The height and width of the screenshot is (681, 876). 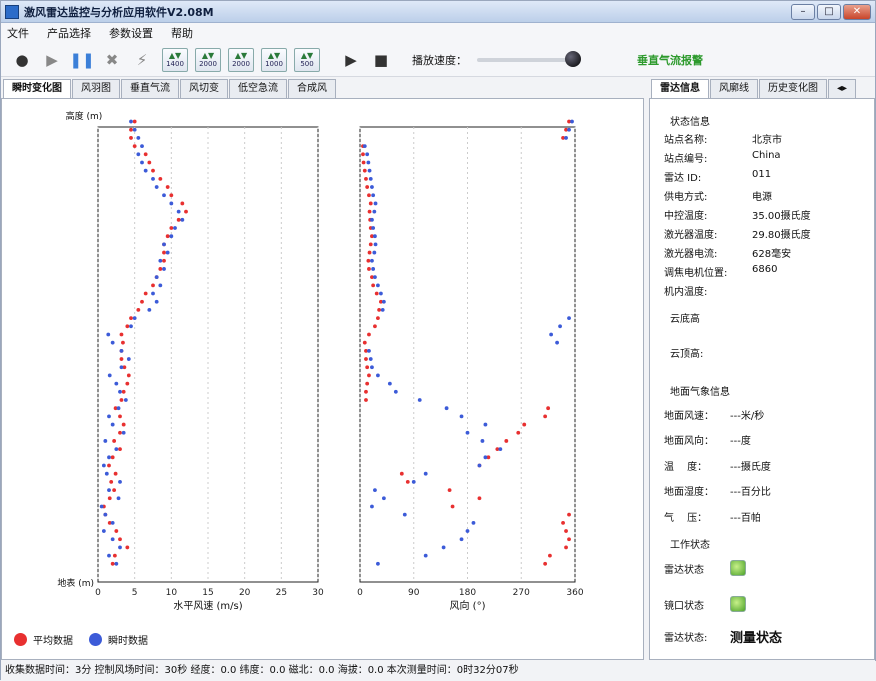 What do you see at coordinates (131, 33) in the screenshot?
I see `menu-settings: 参数设置` at bounding box center [131, 33].